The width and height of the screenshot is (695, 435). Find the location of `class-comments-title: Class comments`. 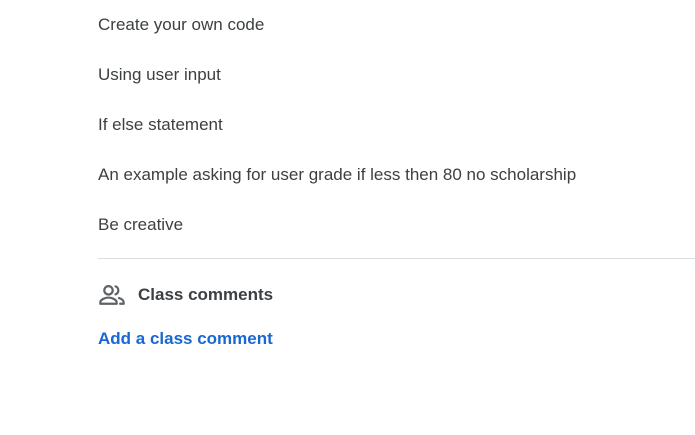

class-comments-title: Class comments is located at coordinates (206, 294).